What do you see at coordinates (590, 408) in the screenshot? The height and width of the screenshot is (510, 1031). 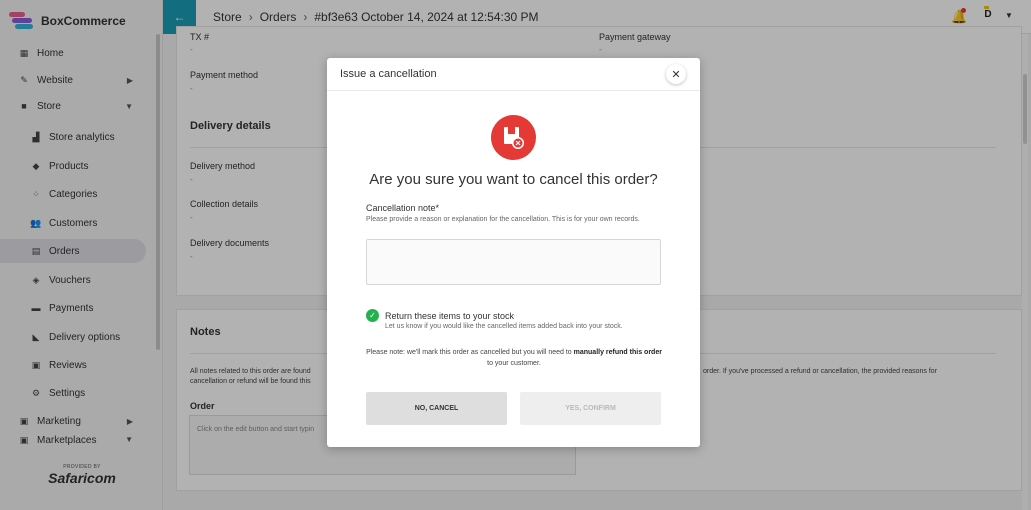 I see `yes-confirm-button: YES, CONFIRM` at bounding box center [590, 408].